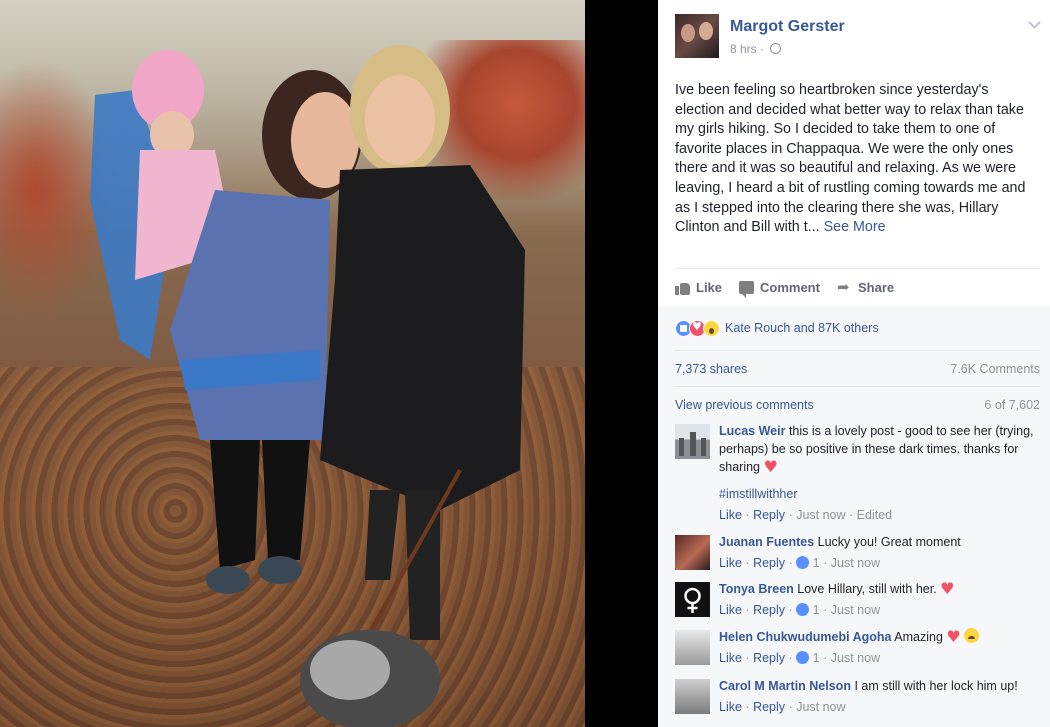 This screenshot has width=1050, height=727. I want to click on like-button: Like, so click(698, 287).